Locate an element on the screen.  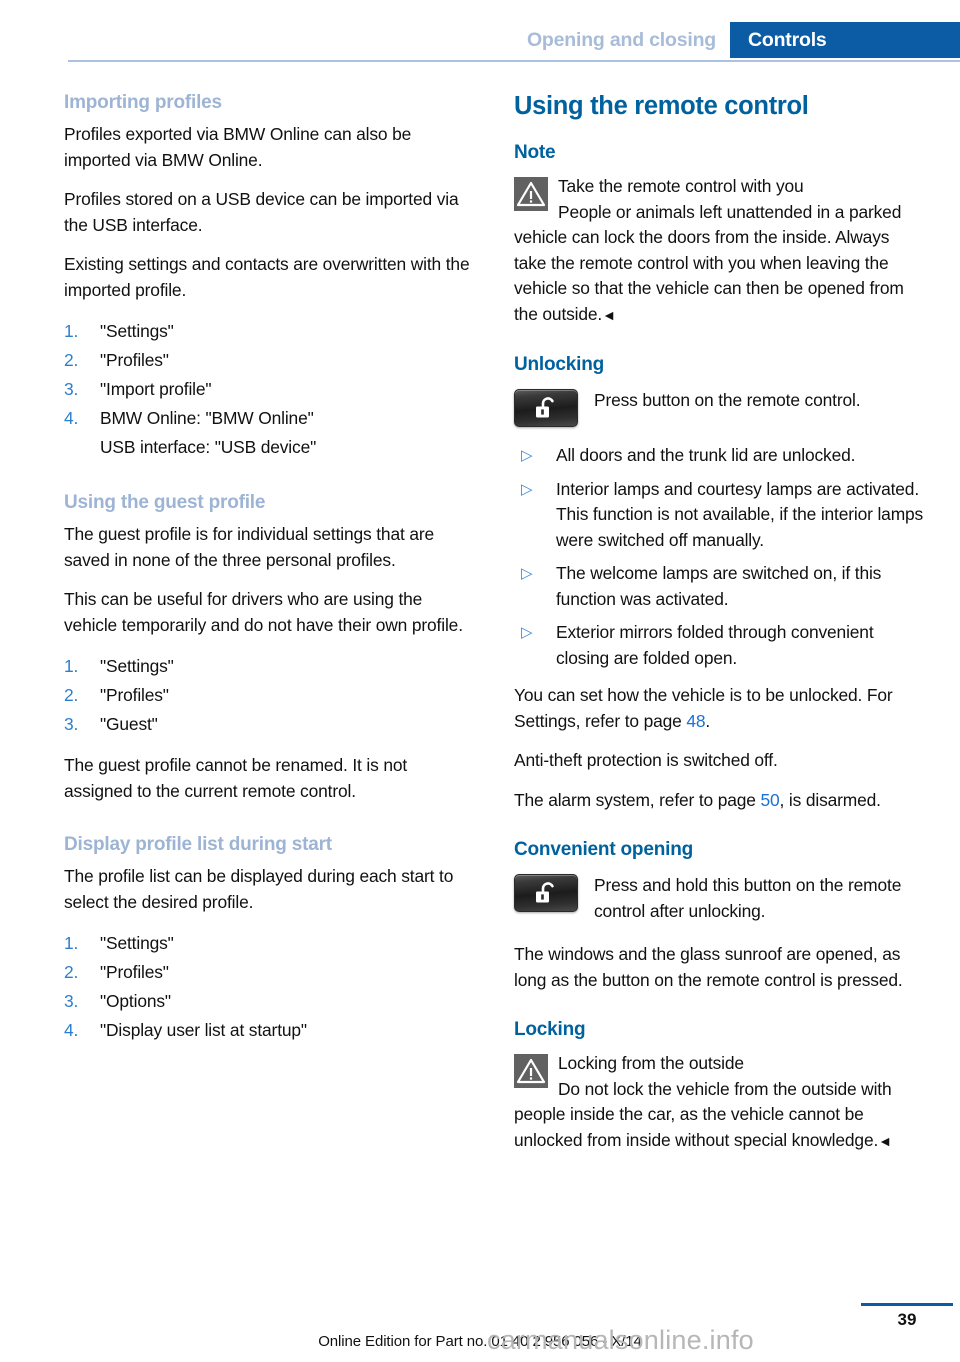
header-tabs: Opening and closing Controls is located at coordinates (738, 40).